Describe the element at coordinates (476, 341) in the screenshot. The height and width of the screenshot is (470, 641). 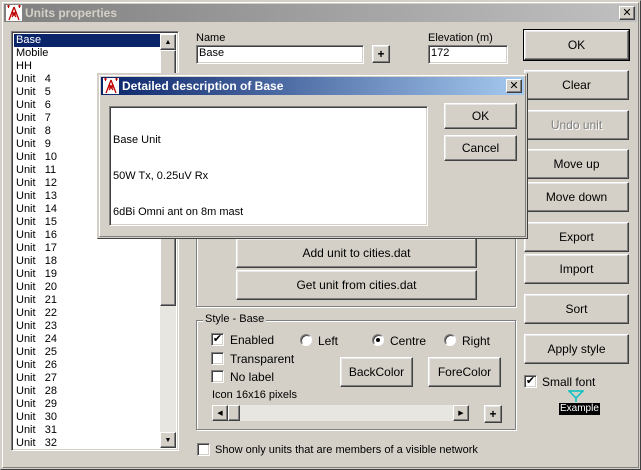
I see `align-right-label: Right` at that location.